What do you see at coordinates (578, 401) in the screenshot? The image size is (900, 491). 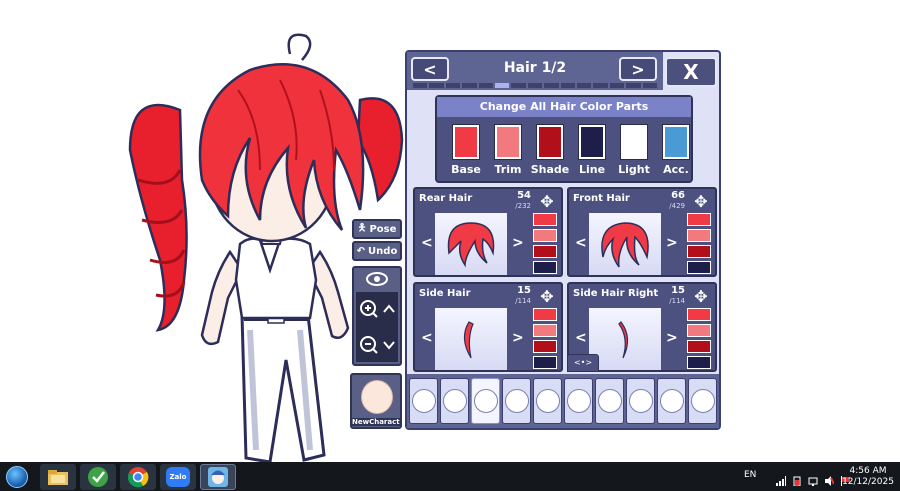 I see `category-tab-eyebrows` at bounding box center [578, 401].